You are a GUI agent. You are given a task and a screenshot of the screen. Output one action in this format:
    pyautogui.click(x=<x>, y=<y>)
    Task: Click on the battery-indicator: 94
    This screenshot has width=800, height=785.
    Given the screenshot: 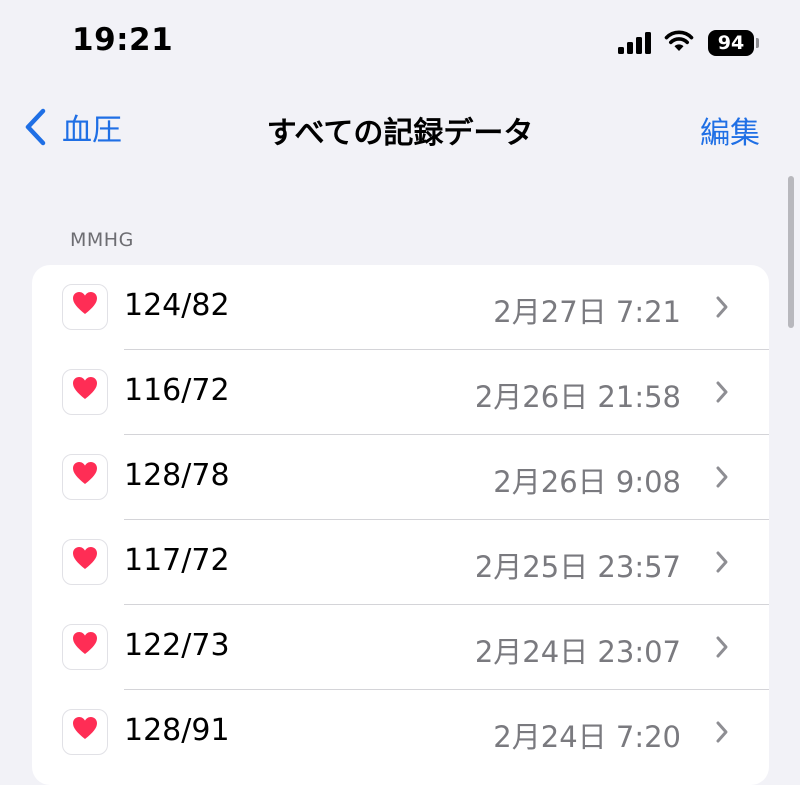 What is the action you would take?
    pyautogui.click(x=731, y=43)
    